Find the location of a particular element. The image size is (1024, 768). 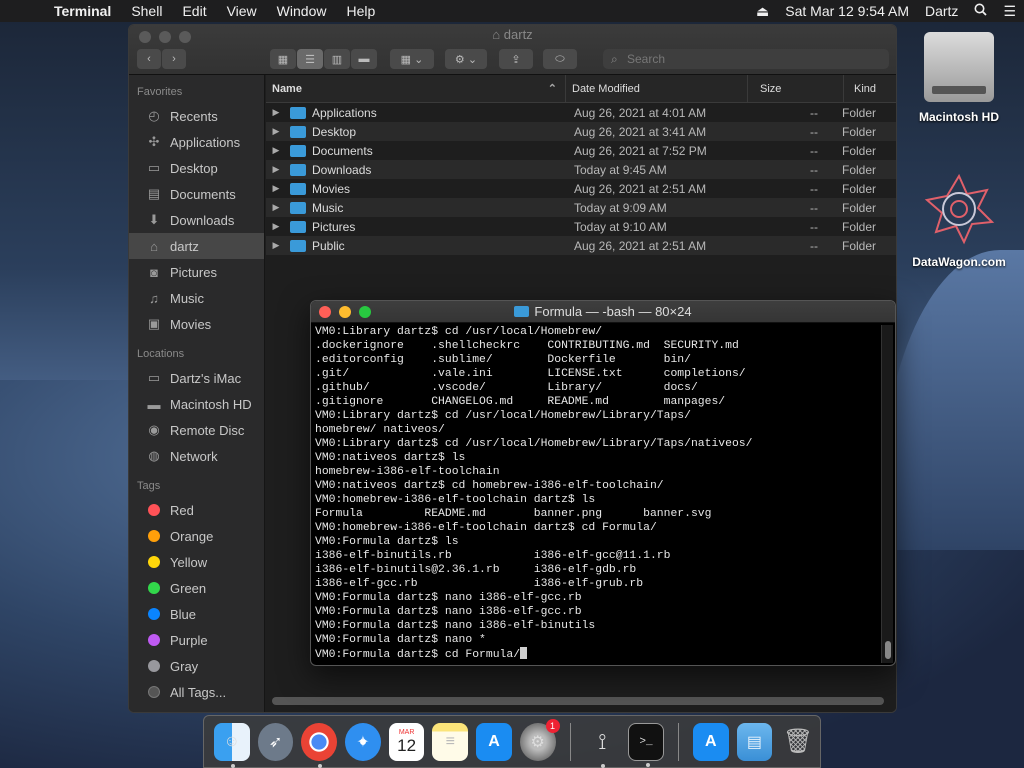

share-icon: ⇪ is located at coordinates (516, 59).